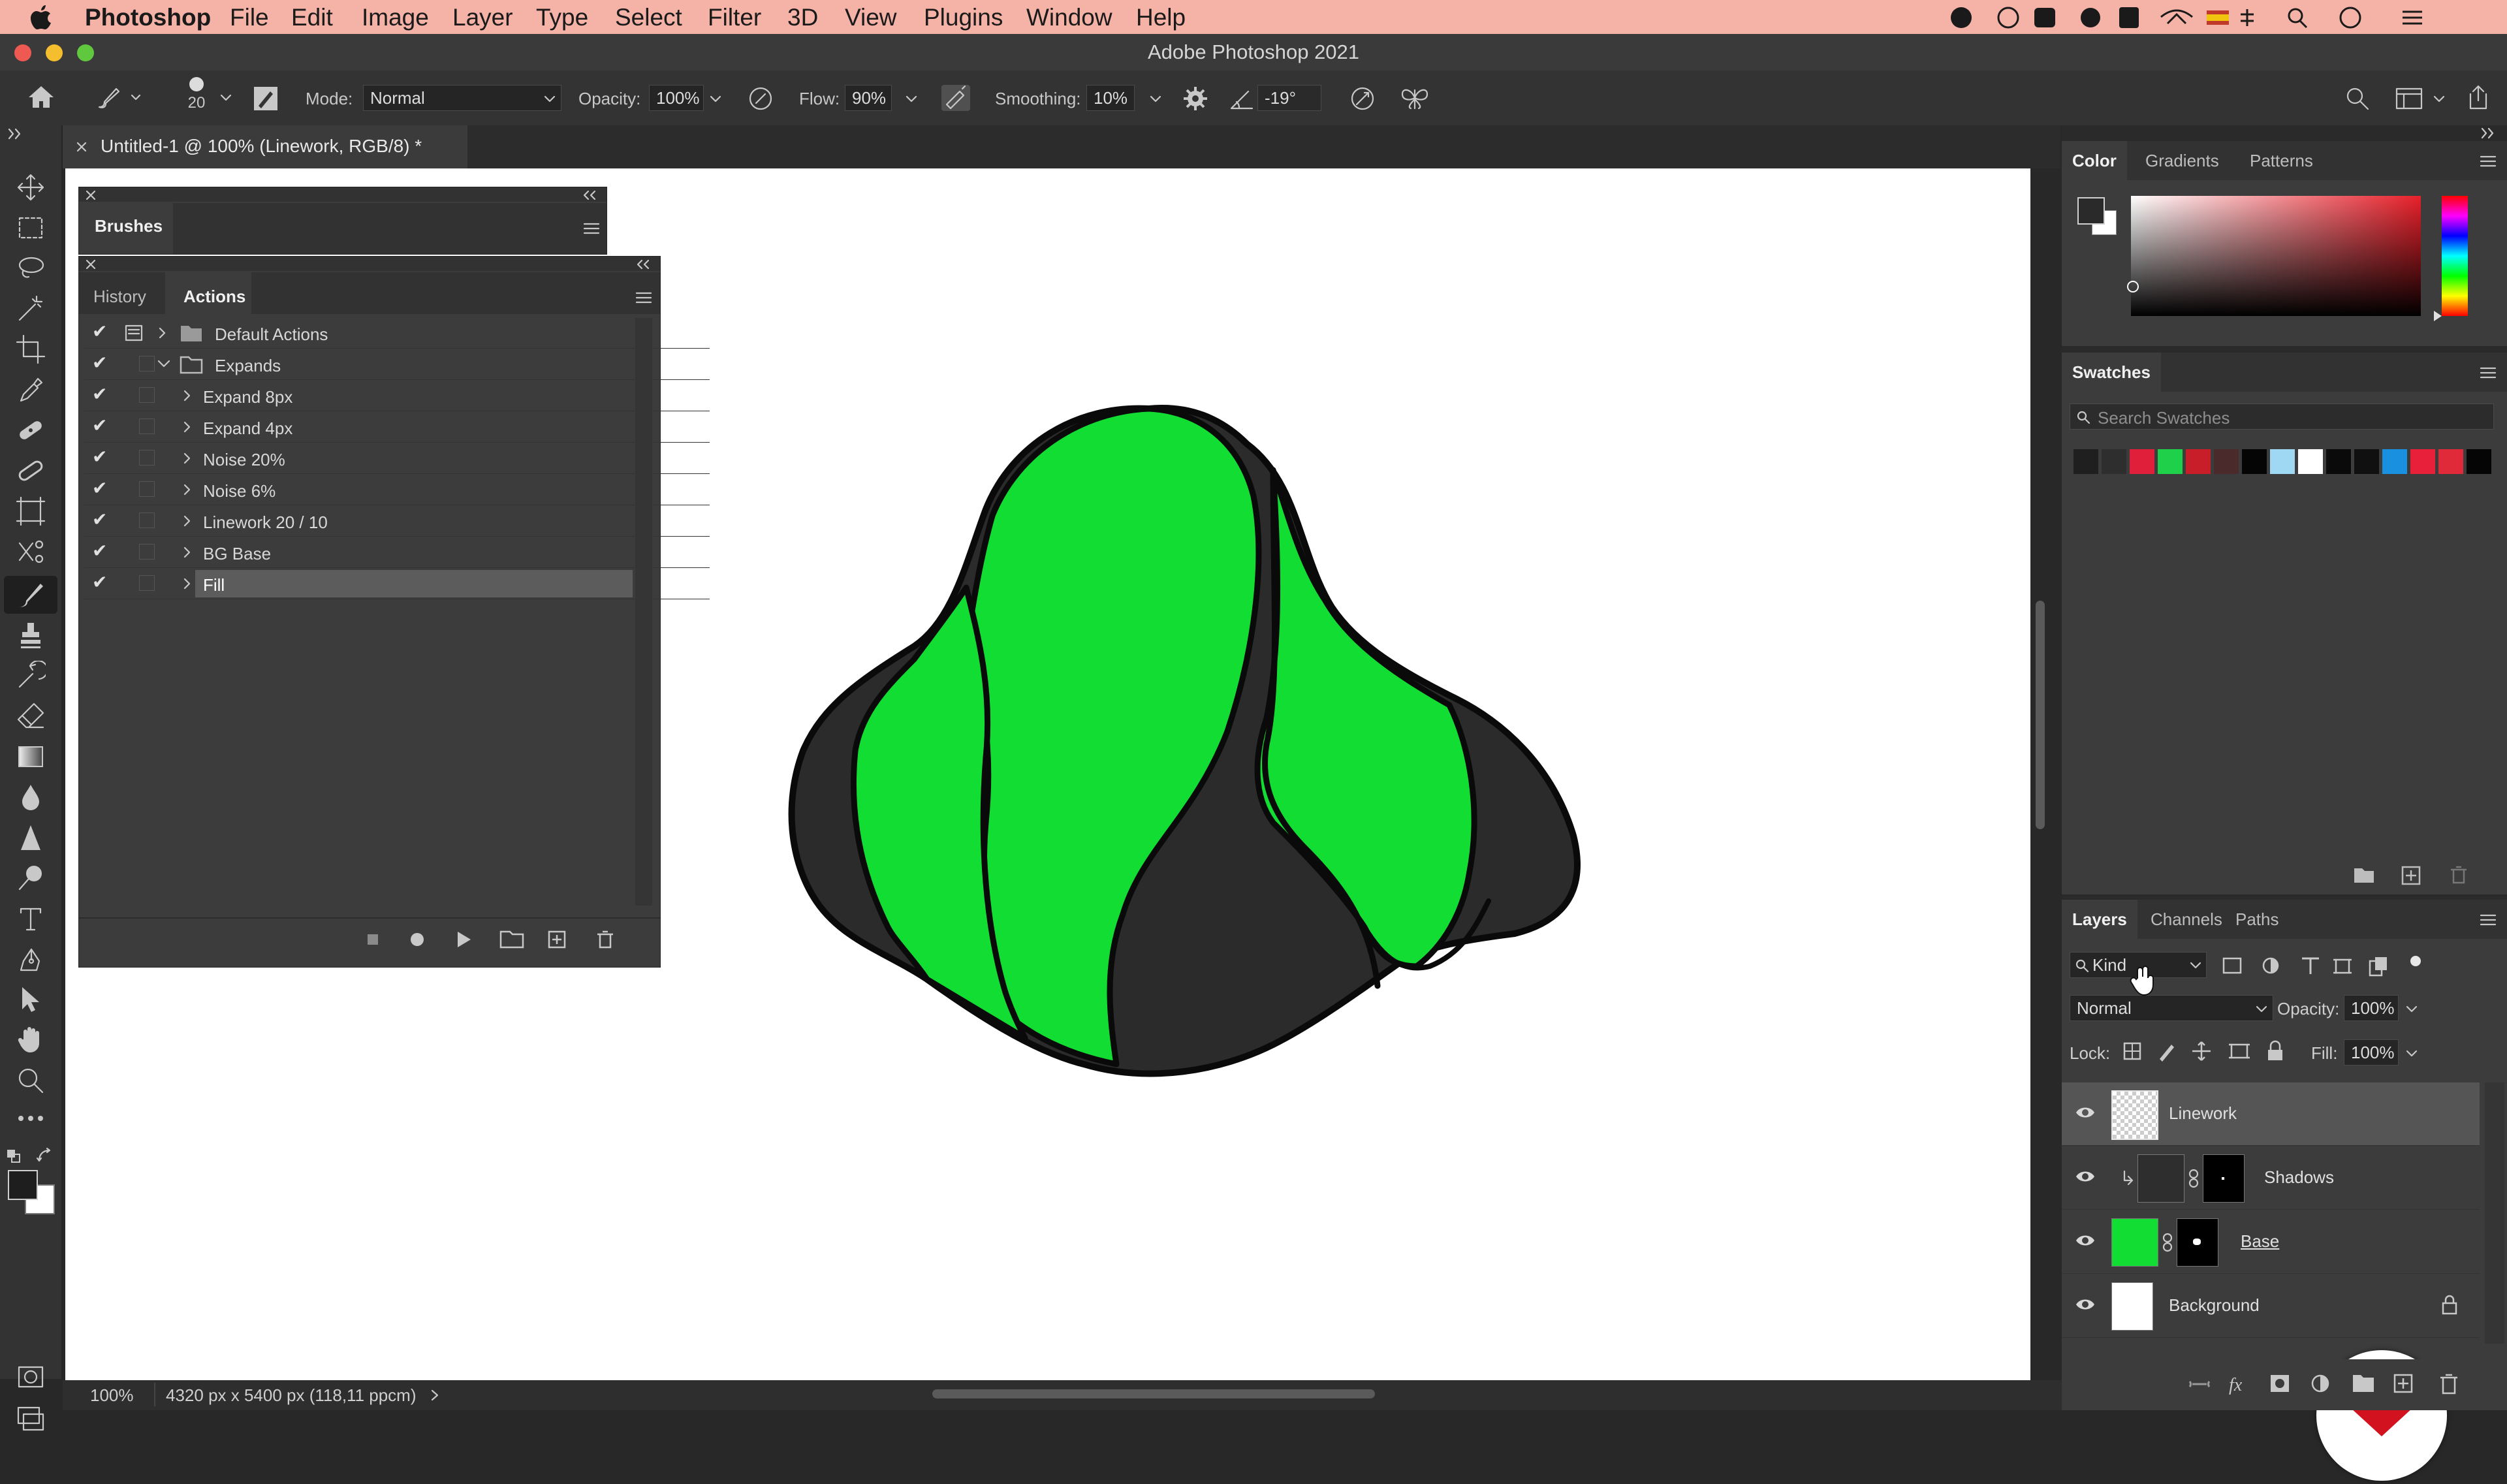 The width and height of the screenshot is (2507, 1484). I want to click on tab-paths: Paths, so click(2257, 920).